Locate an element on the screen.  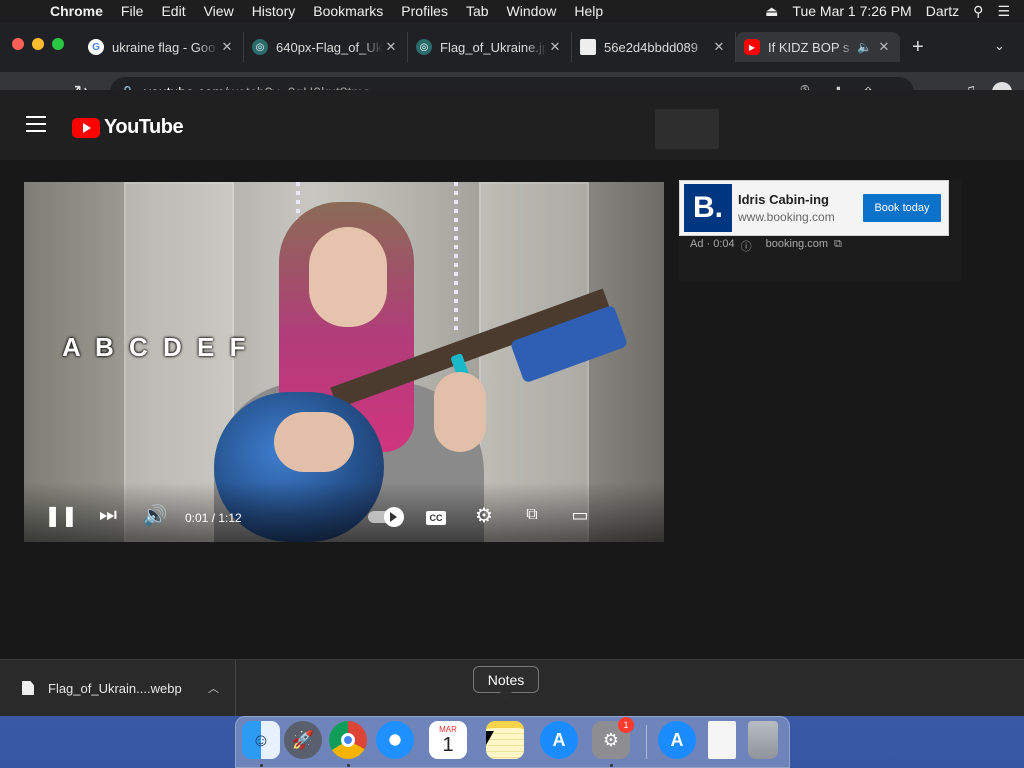
youtube-header: YouTube is located at coordinates (512, 125).